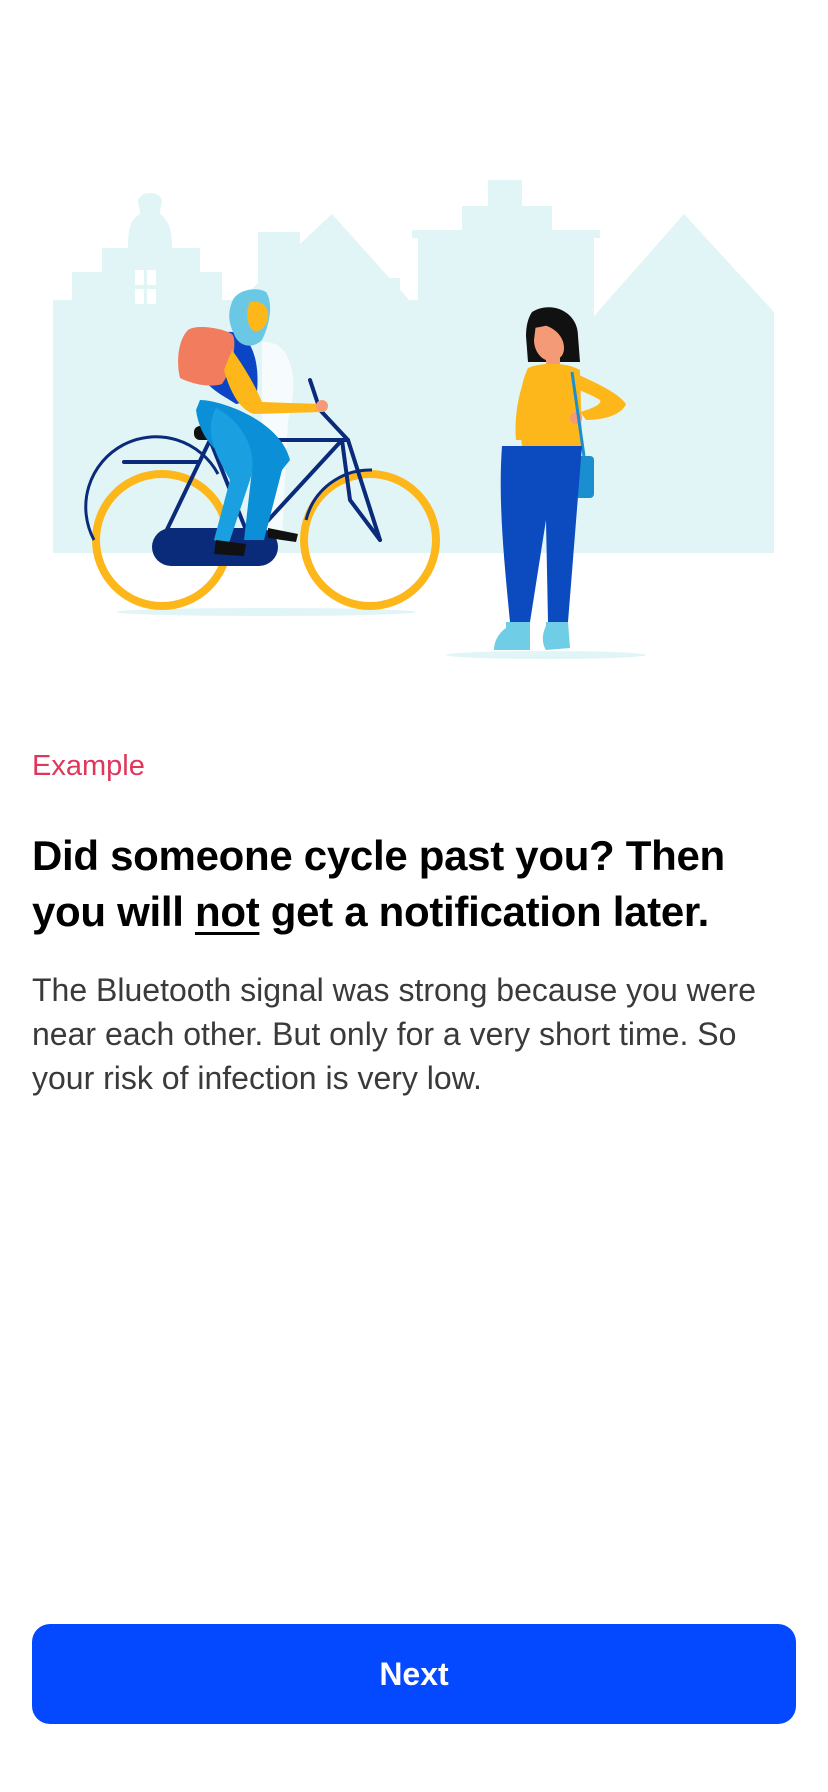 This screenshot has height=1792, width=828. What do you see at coordinates (414, 1674) in the screenshot?
I see `next-button: Next` at bounding box center [414, 1674].